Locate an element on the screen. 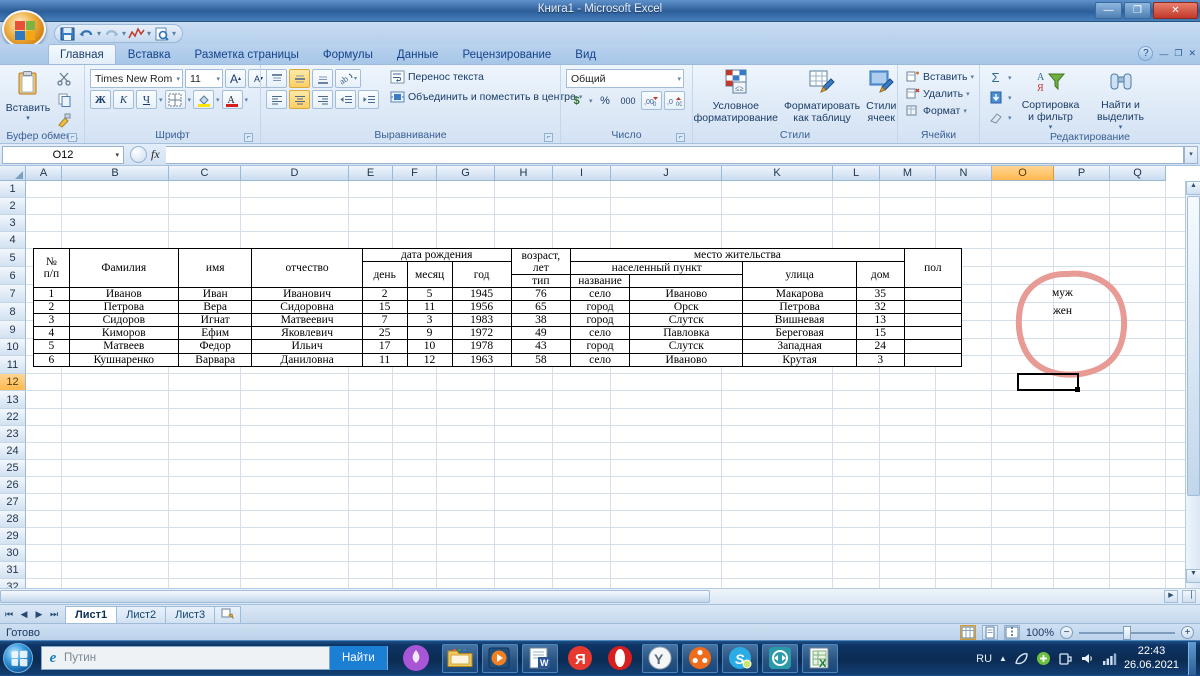 Image resolution: width=1200 pixels, height=676 pixels. column-header-K: K is located at coordinates (777, 173).